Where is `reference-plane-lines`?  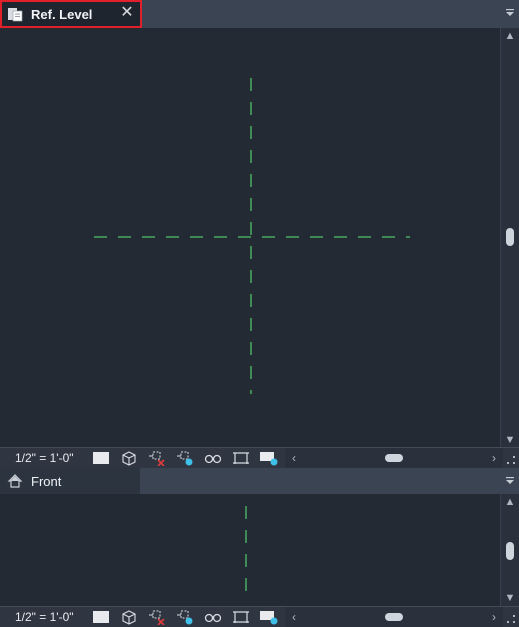 reference-plane-lines is located at coordinates (246, 553).